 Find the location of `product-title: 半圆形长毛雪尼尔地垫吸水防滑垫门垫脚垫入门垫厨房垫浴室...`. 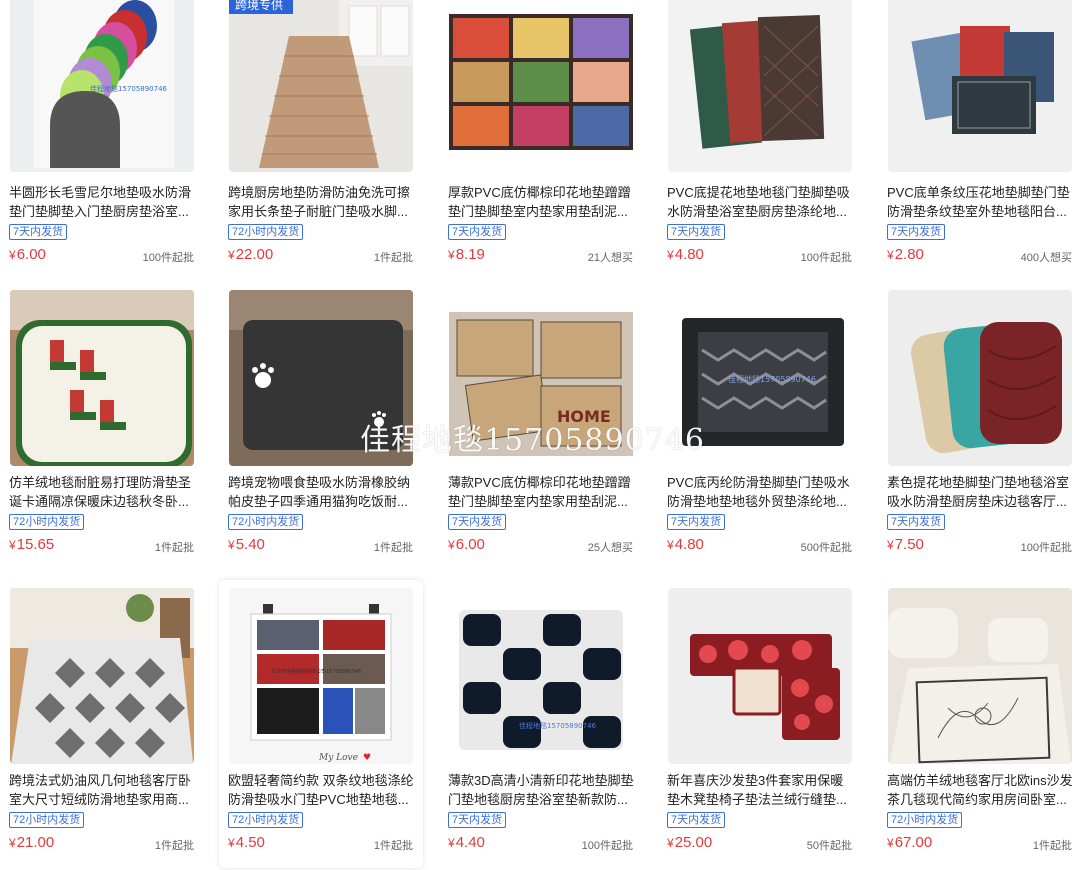

product-title: 半圆形长毛雪尼尔地垫吸水防滑垫门垫脚垫入门垫厨房垫浴室... is located at coordinates (102, 202).